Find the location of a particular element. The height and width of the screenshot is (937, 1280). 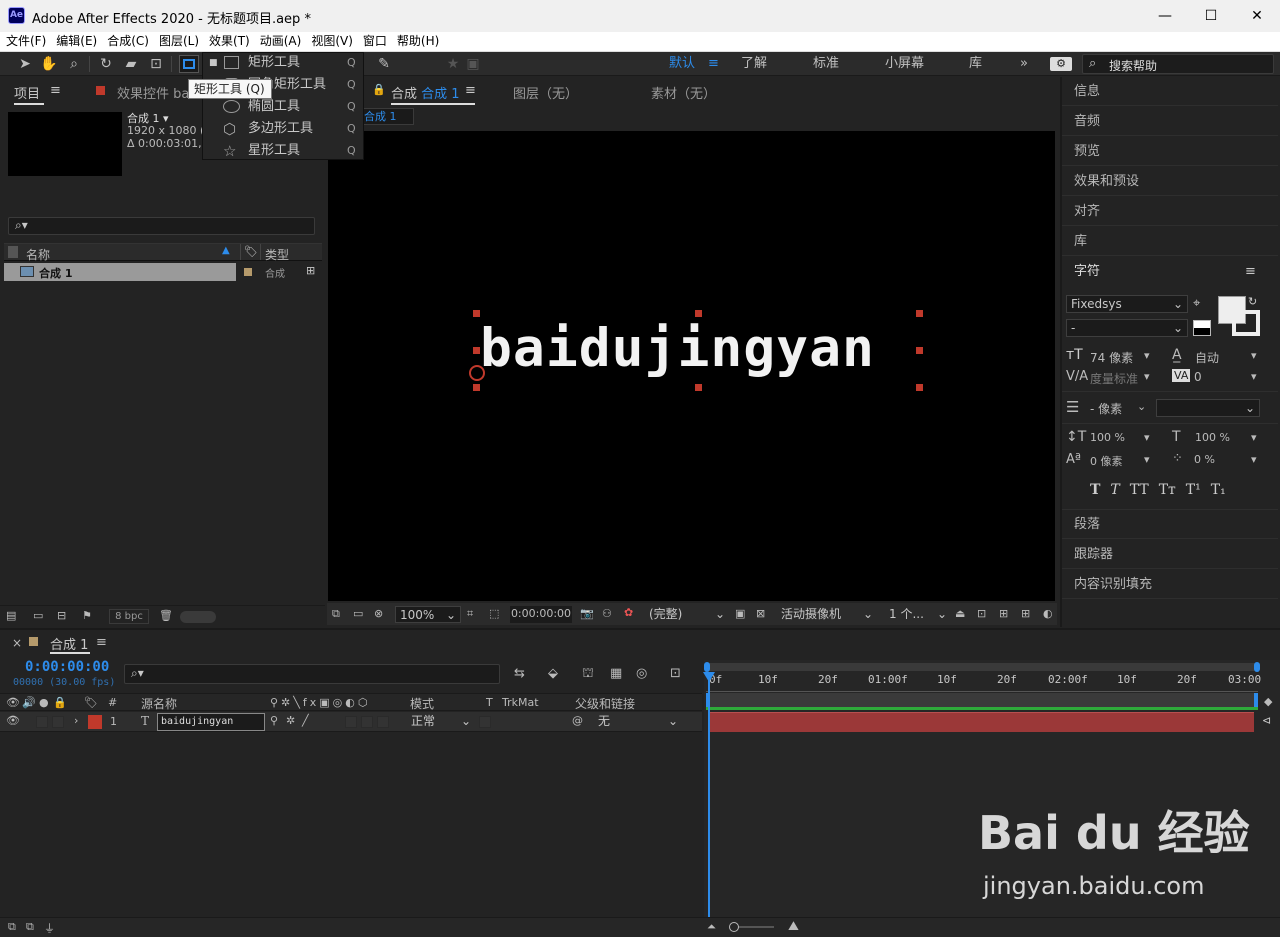

layer-name: baidujingyan is located at coordinates (211, 722).